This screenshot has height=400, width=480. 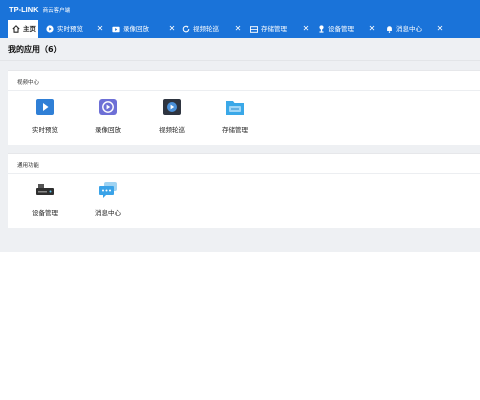 What do you see at coordinates (172, 107) in the screenshot?
I see `video-patrol-app-icon` at bounding box center [172, 107].